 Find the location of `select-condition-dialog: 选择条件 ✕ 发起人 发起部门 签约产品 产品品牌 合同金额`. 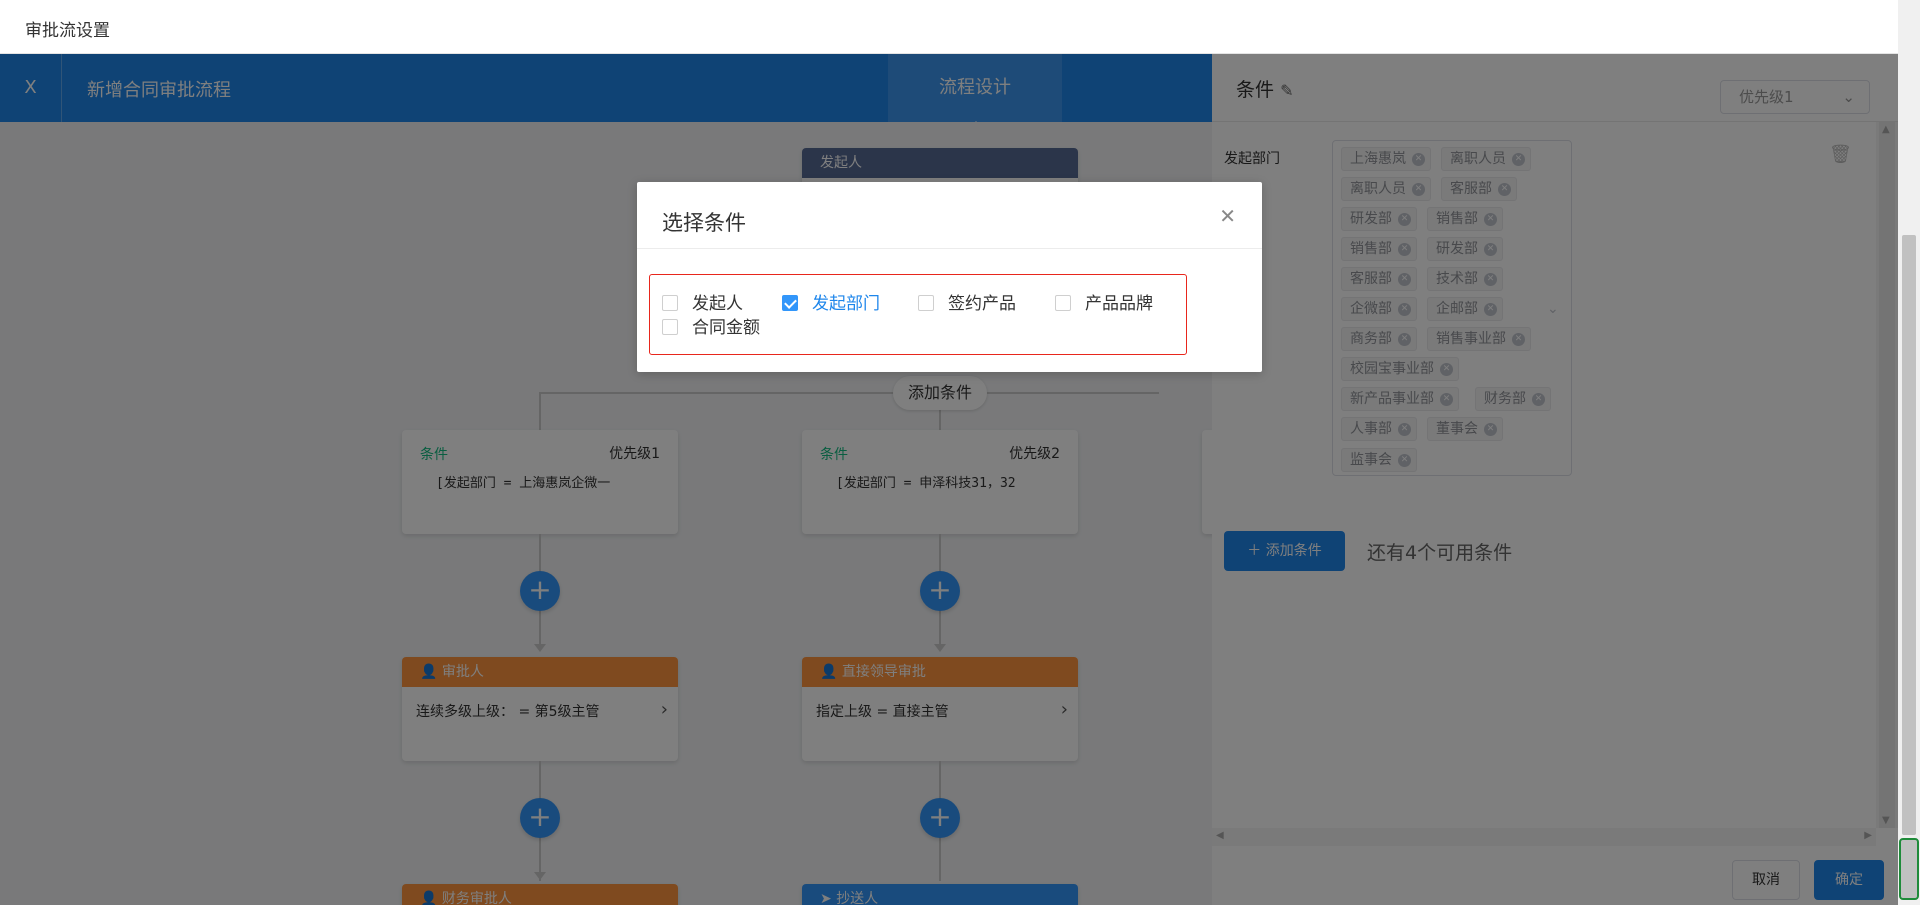

select-condition-dialog: 选择条件 ✕ 发起人 发起部门 签约产品 产品品牌 合同金额 is located at coordinates (949, 277).